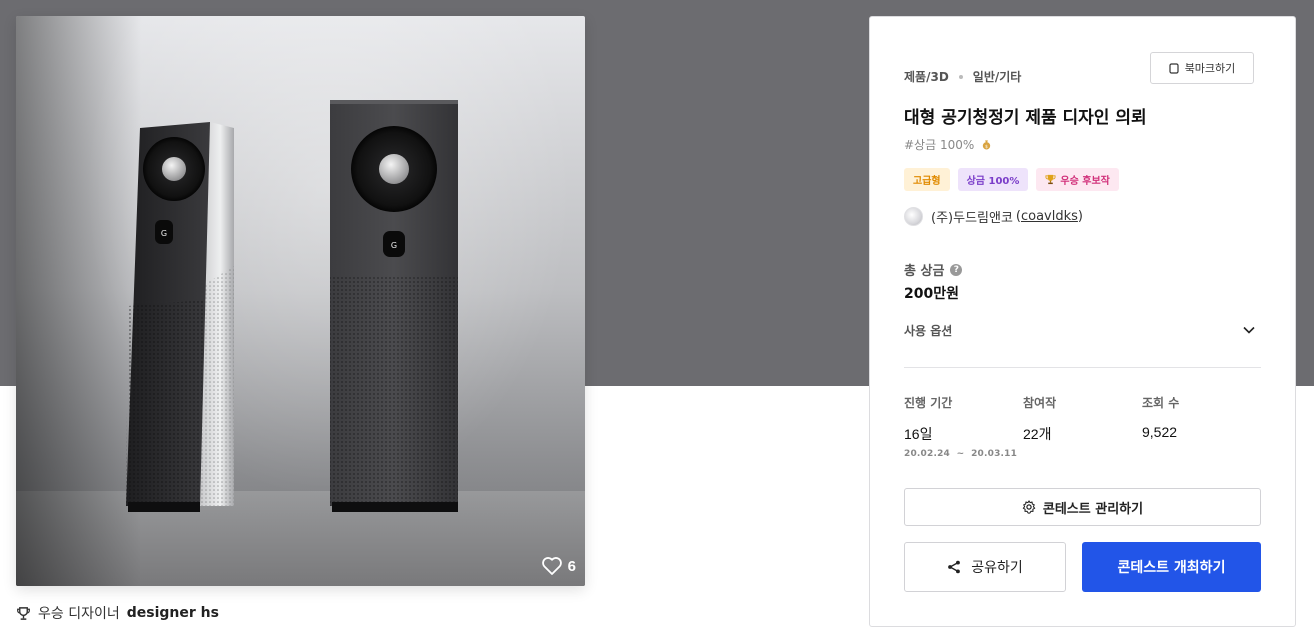 This screenshot has height=637, width=1314. I want to click on total-prize-value: 200만원, so click(931, 294).